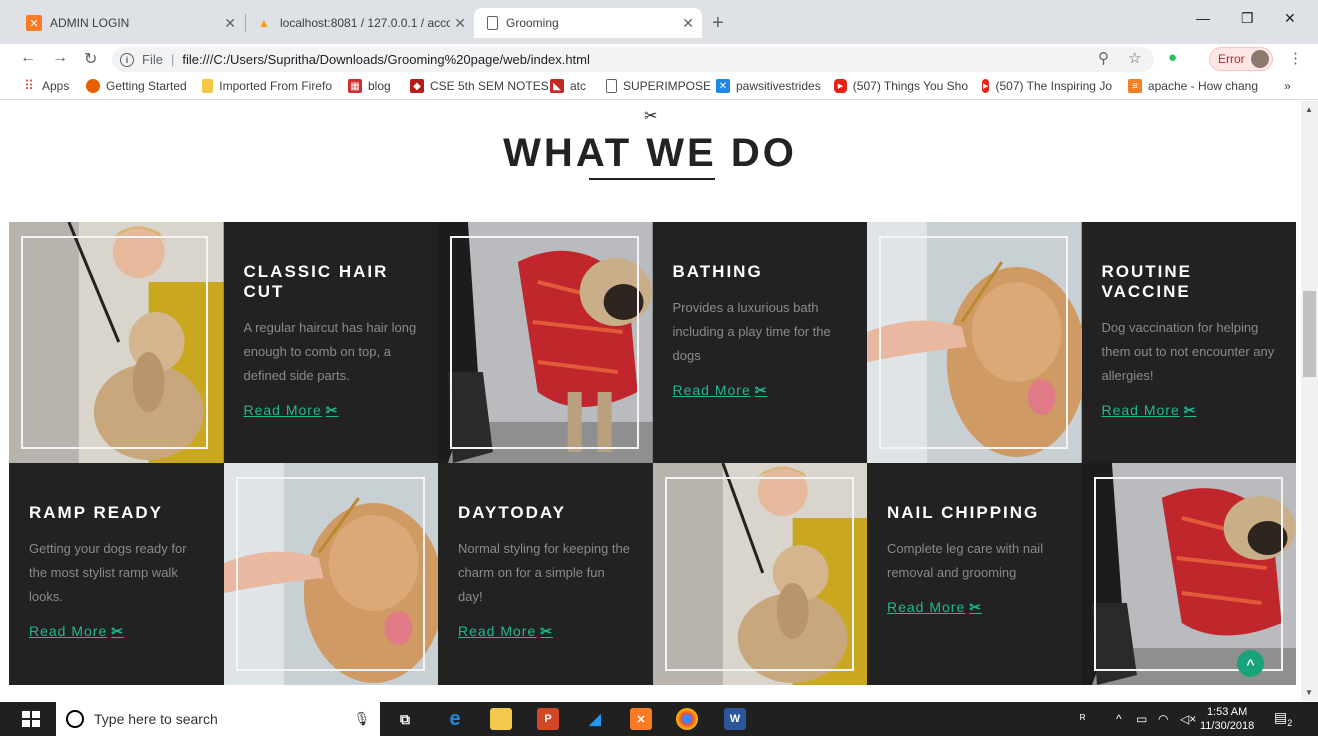 Image resolution: width=1318 pixels, height=736 pixels. Describe the element at coordinates (1250, 663) in the screenshot. I see `back-to-top-button: ^` at that location.